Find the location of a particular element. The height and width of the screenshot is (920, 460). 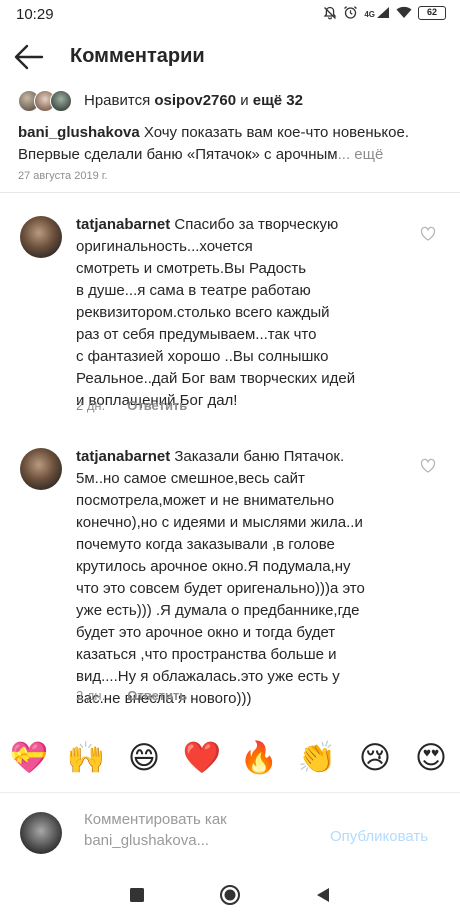

emoji-red-heart: ❤️ is located at coordinates (202, 758).